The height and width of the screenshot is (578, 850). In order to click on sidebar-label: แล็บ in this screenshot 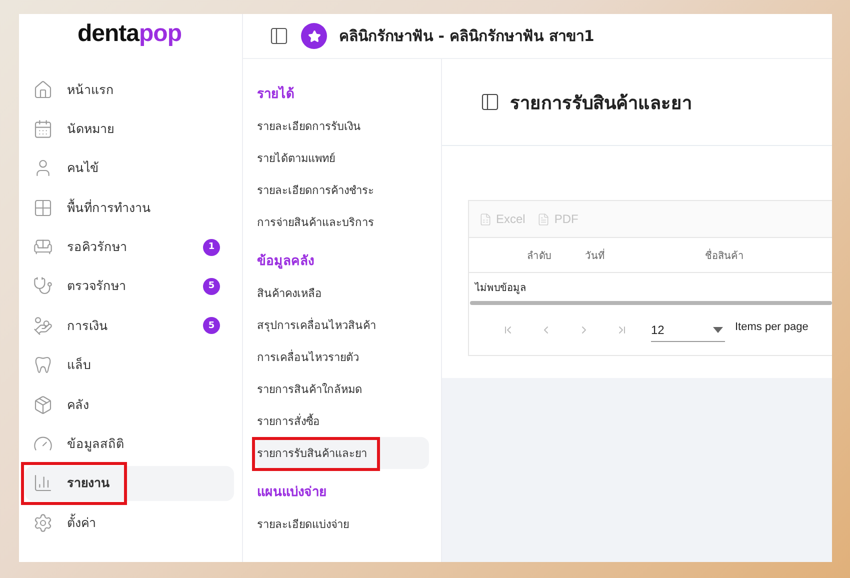, I will do `click(79, 365)`.